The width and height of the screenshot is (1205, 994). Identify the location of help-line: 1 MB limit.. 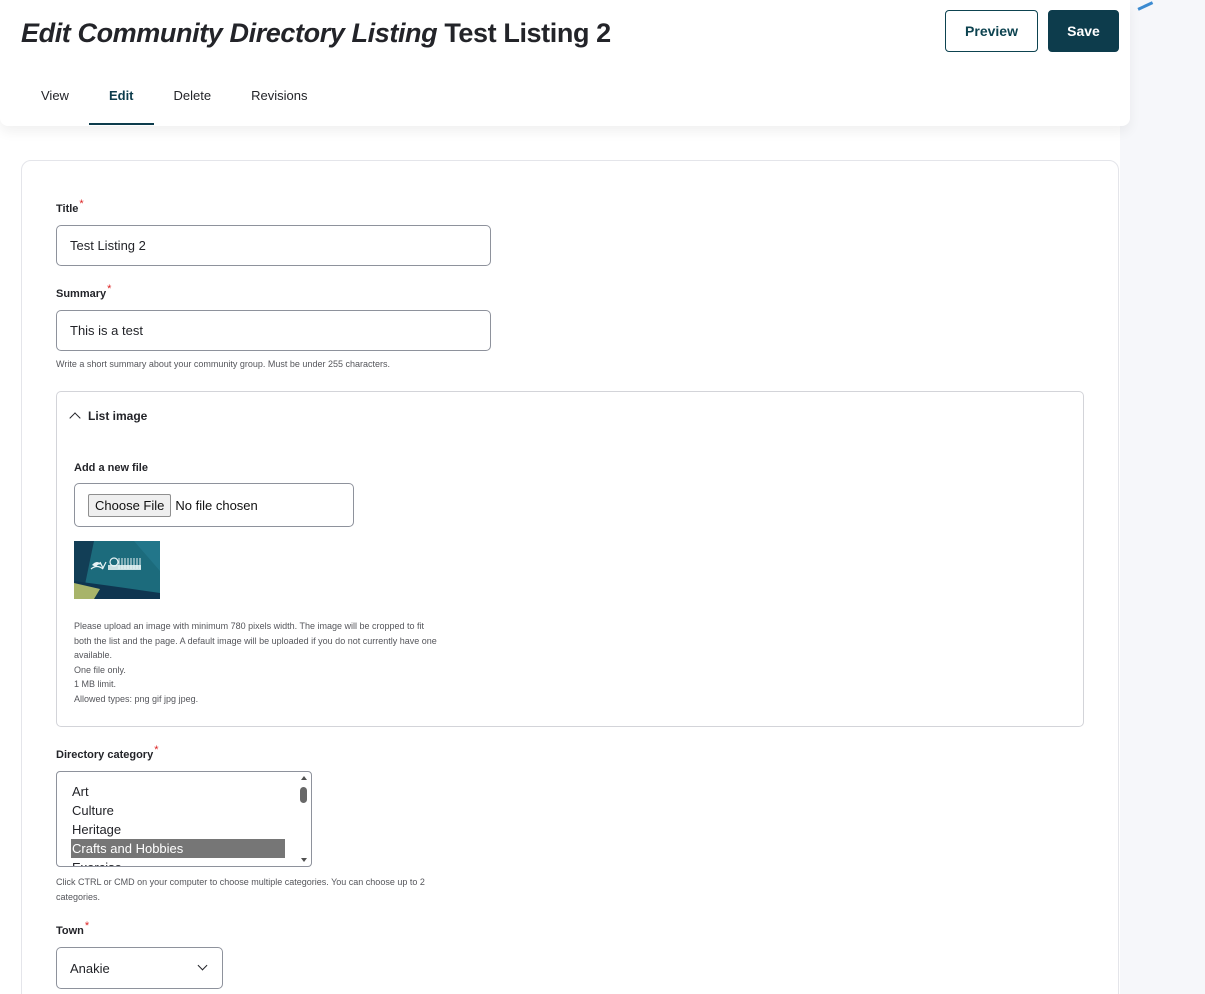
(95, 684).